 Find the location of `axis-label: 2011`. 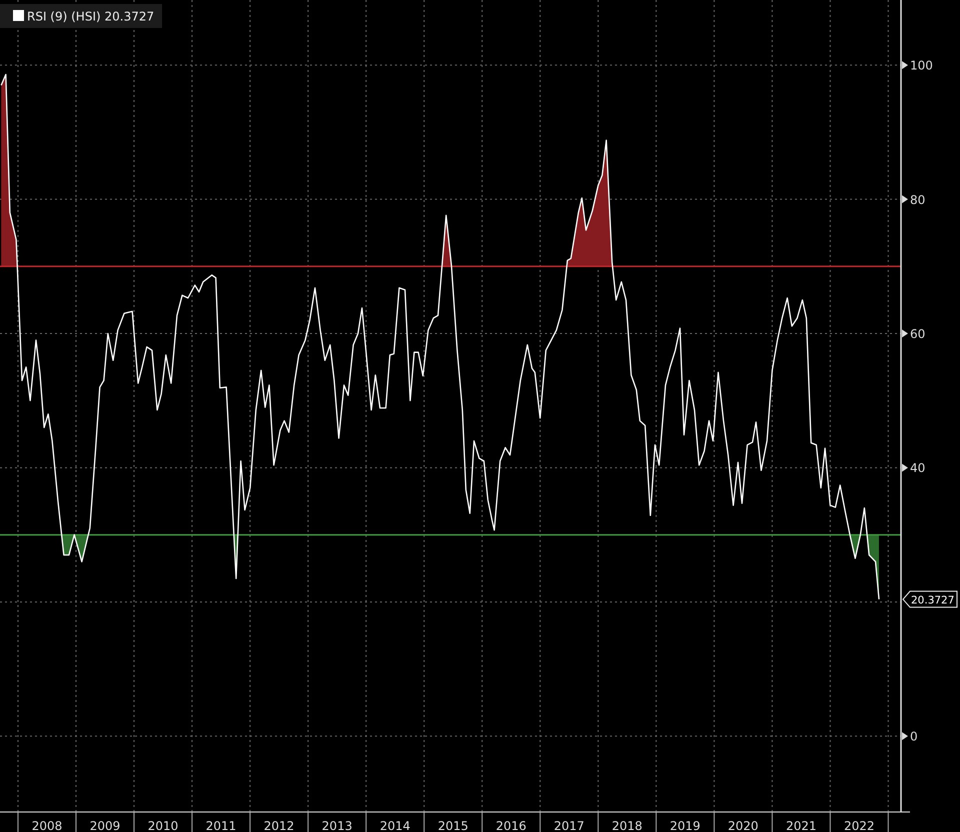

axis-label: 2011 is located at coordinates (221, 825).